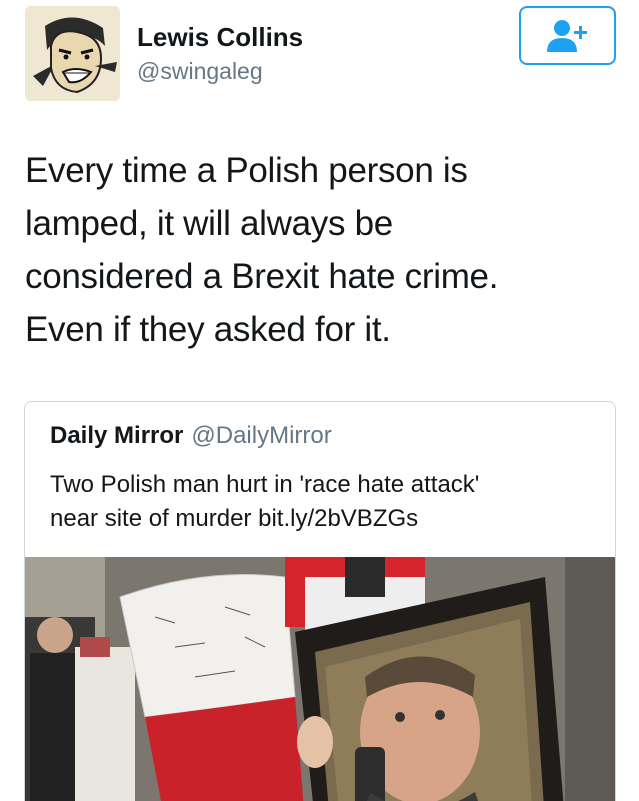  What do you see at coordinates (234, 518) in the screenshot?
I see `quoted-tweet-line: near site of murder bit.ly/2bVBZGs` at bounding box center [234, 518].